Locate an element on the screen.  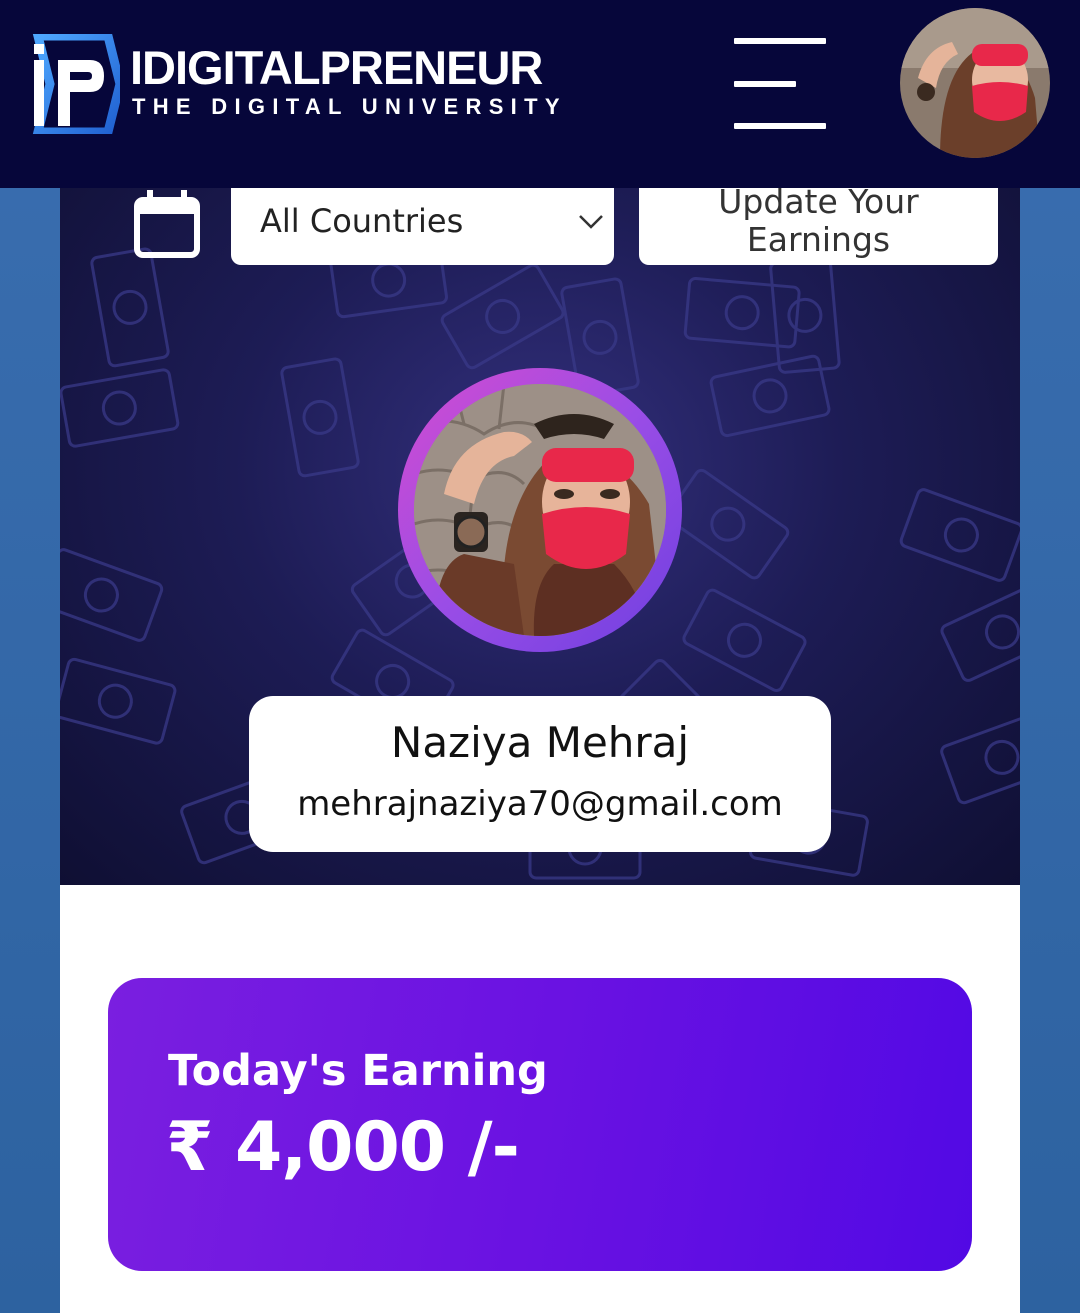
profile-photo is located at coordinates (540, 510).